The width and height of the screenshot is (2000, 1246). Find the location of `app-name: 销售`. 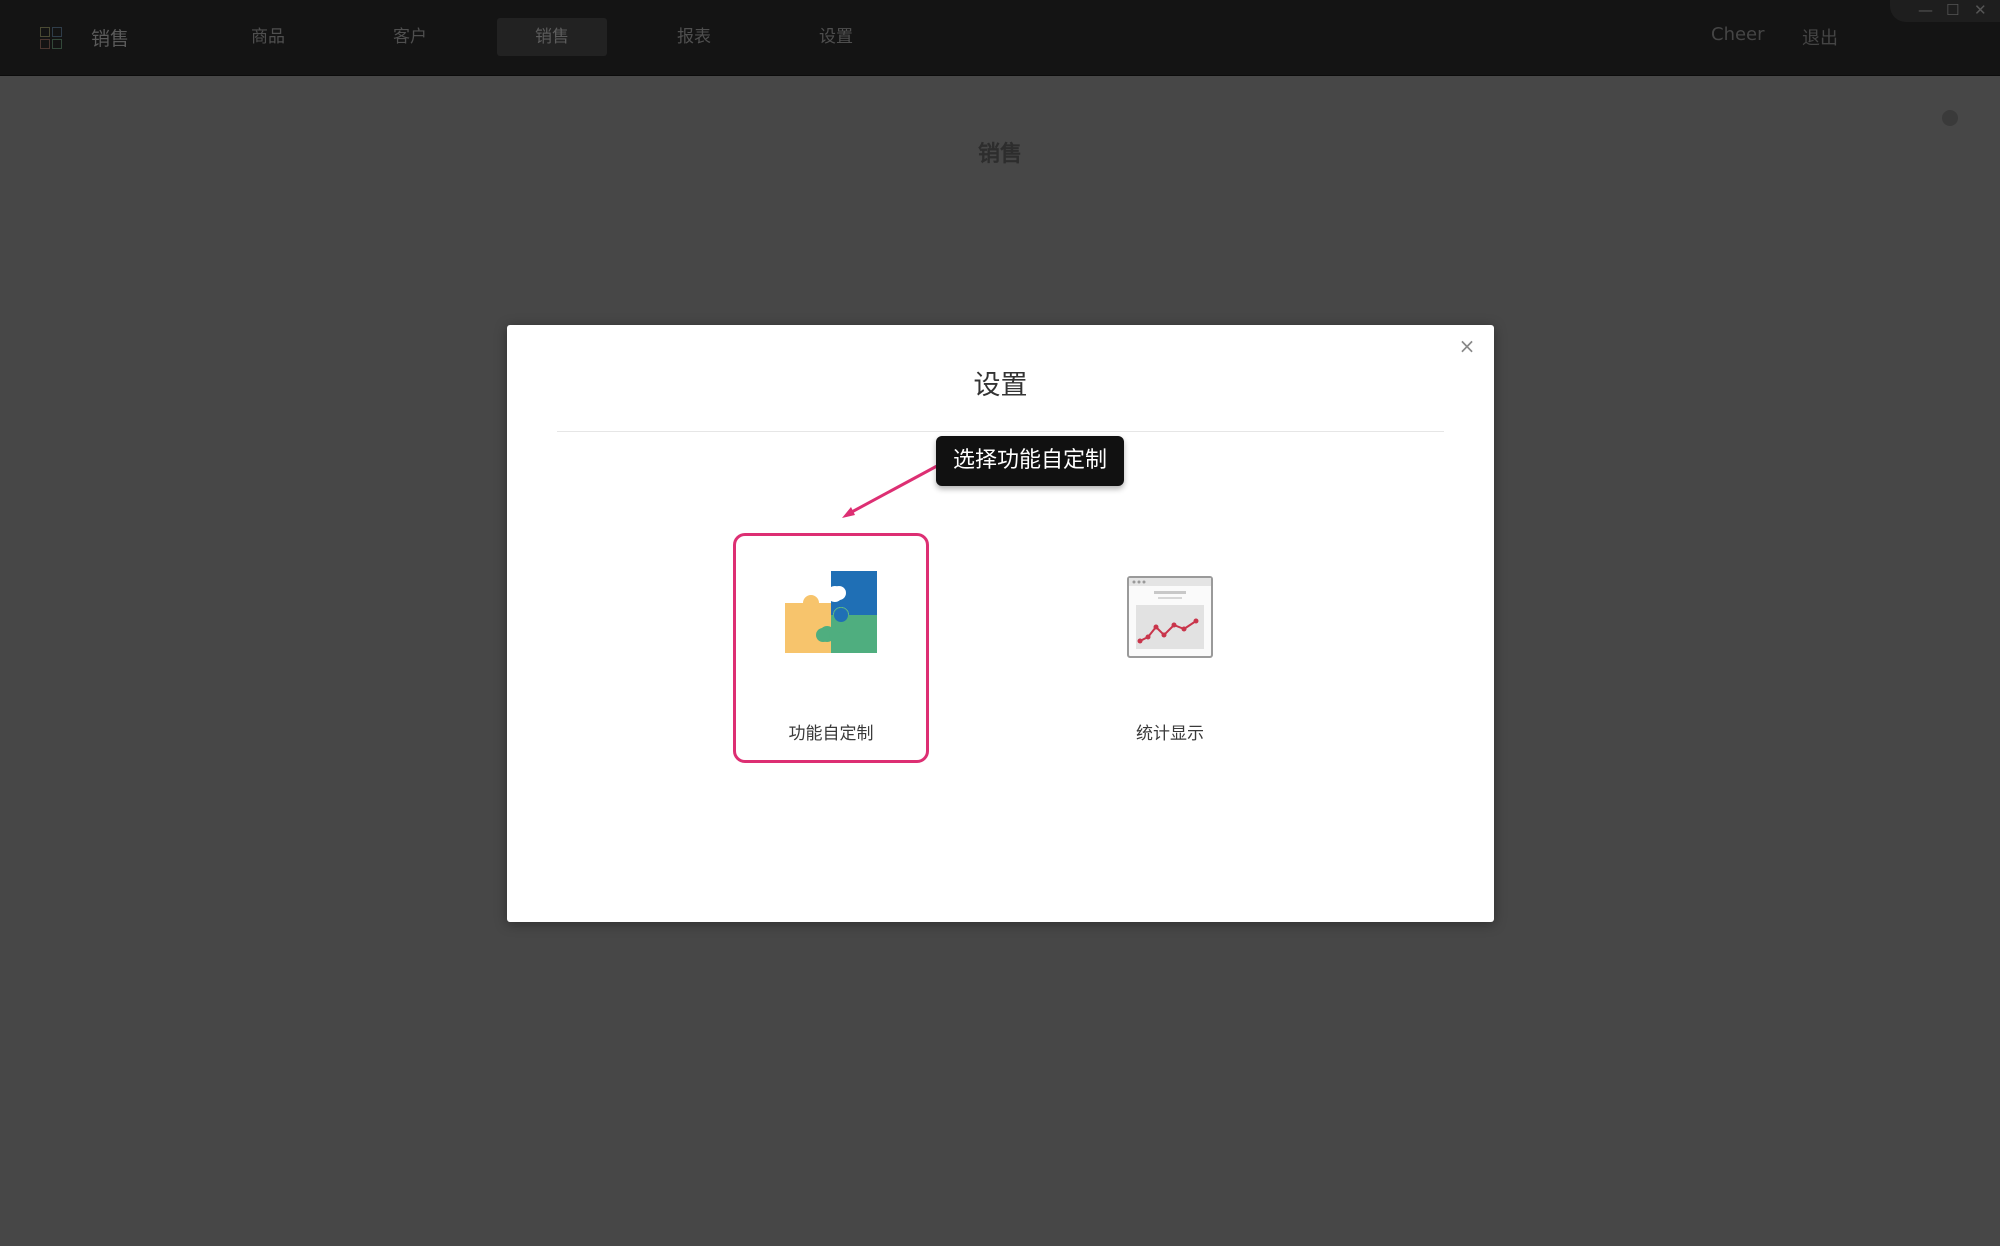

app-name: 销售 is located at coordinates (110, 39).